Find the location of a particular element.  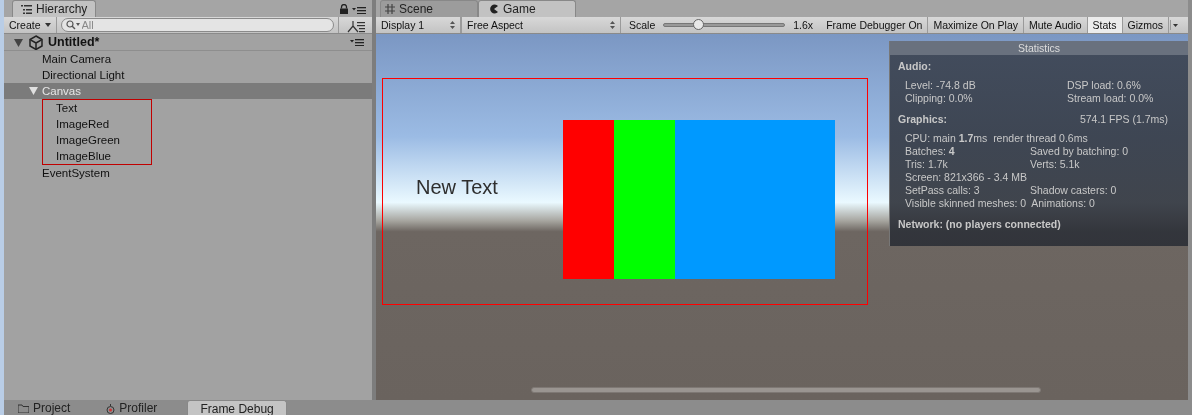

hierarchy-item: Canvas is located at coordinates (188, 91).